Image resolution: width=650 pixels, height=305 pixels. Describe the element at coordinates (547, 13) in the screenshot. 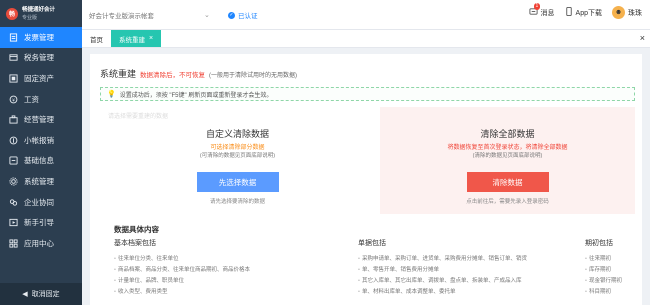

I see `messages-label: 消息` at that location.